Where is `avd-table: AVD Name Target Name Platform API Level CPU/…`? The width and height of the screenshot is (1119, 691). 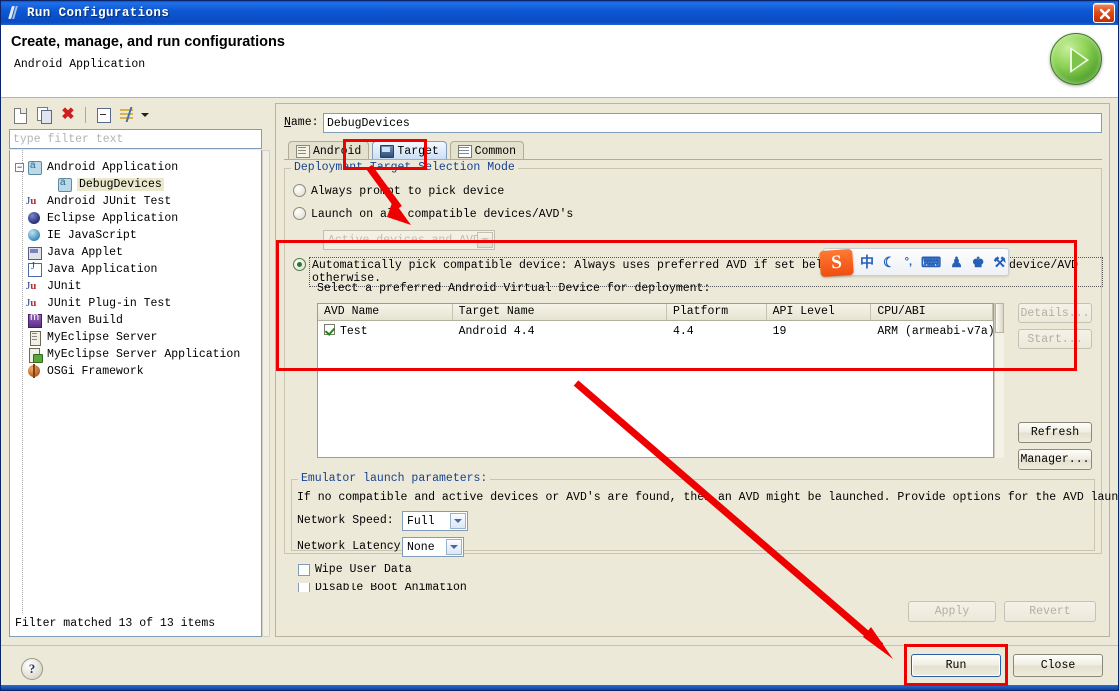 avd-table: AVD Name Target Name Platform API Level CPU/… is located at coordinates (655, 380).